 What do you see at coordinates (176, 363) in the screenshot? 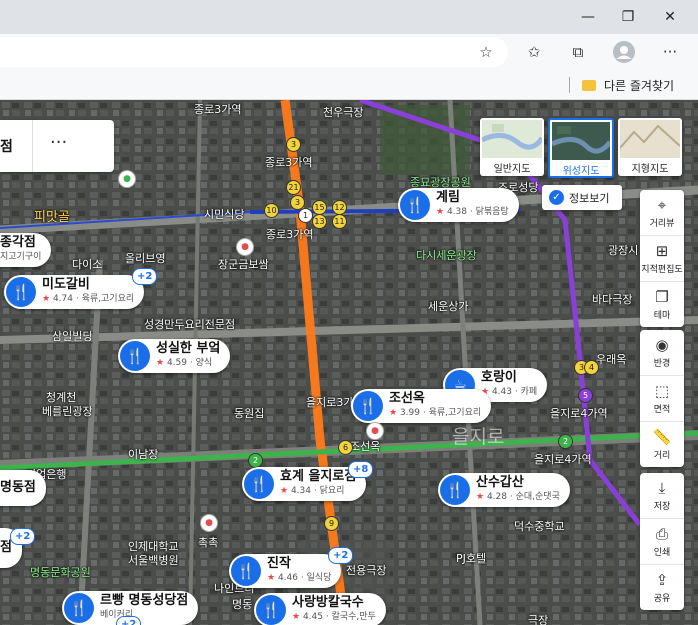
I see `place-rating: 4.59` at bounding box center [176, 363].